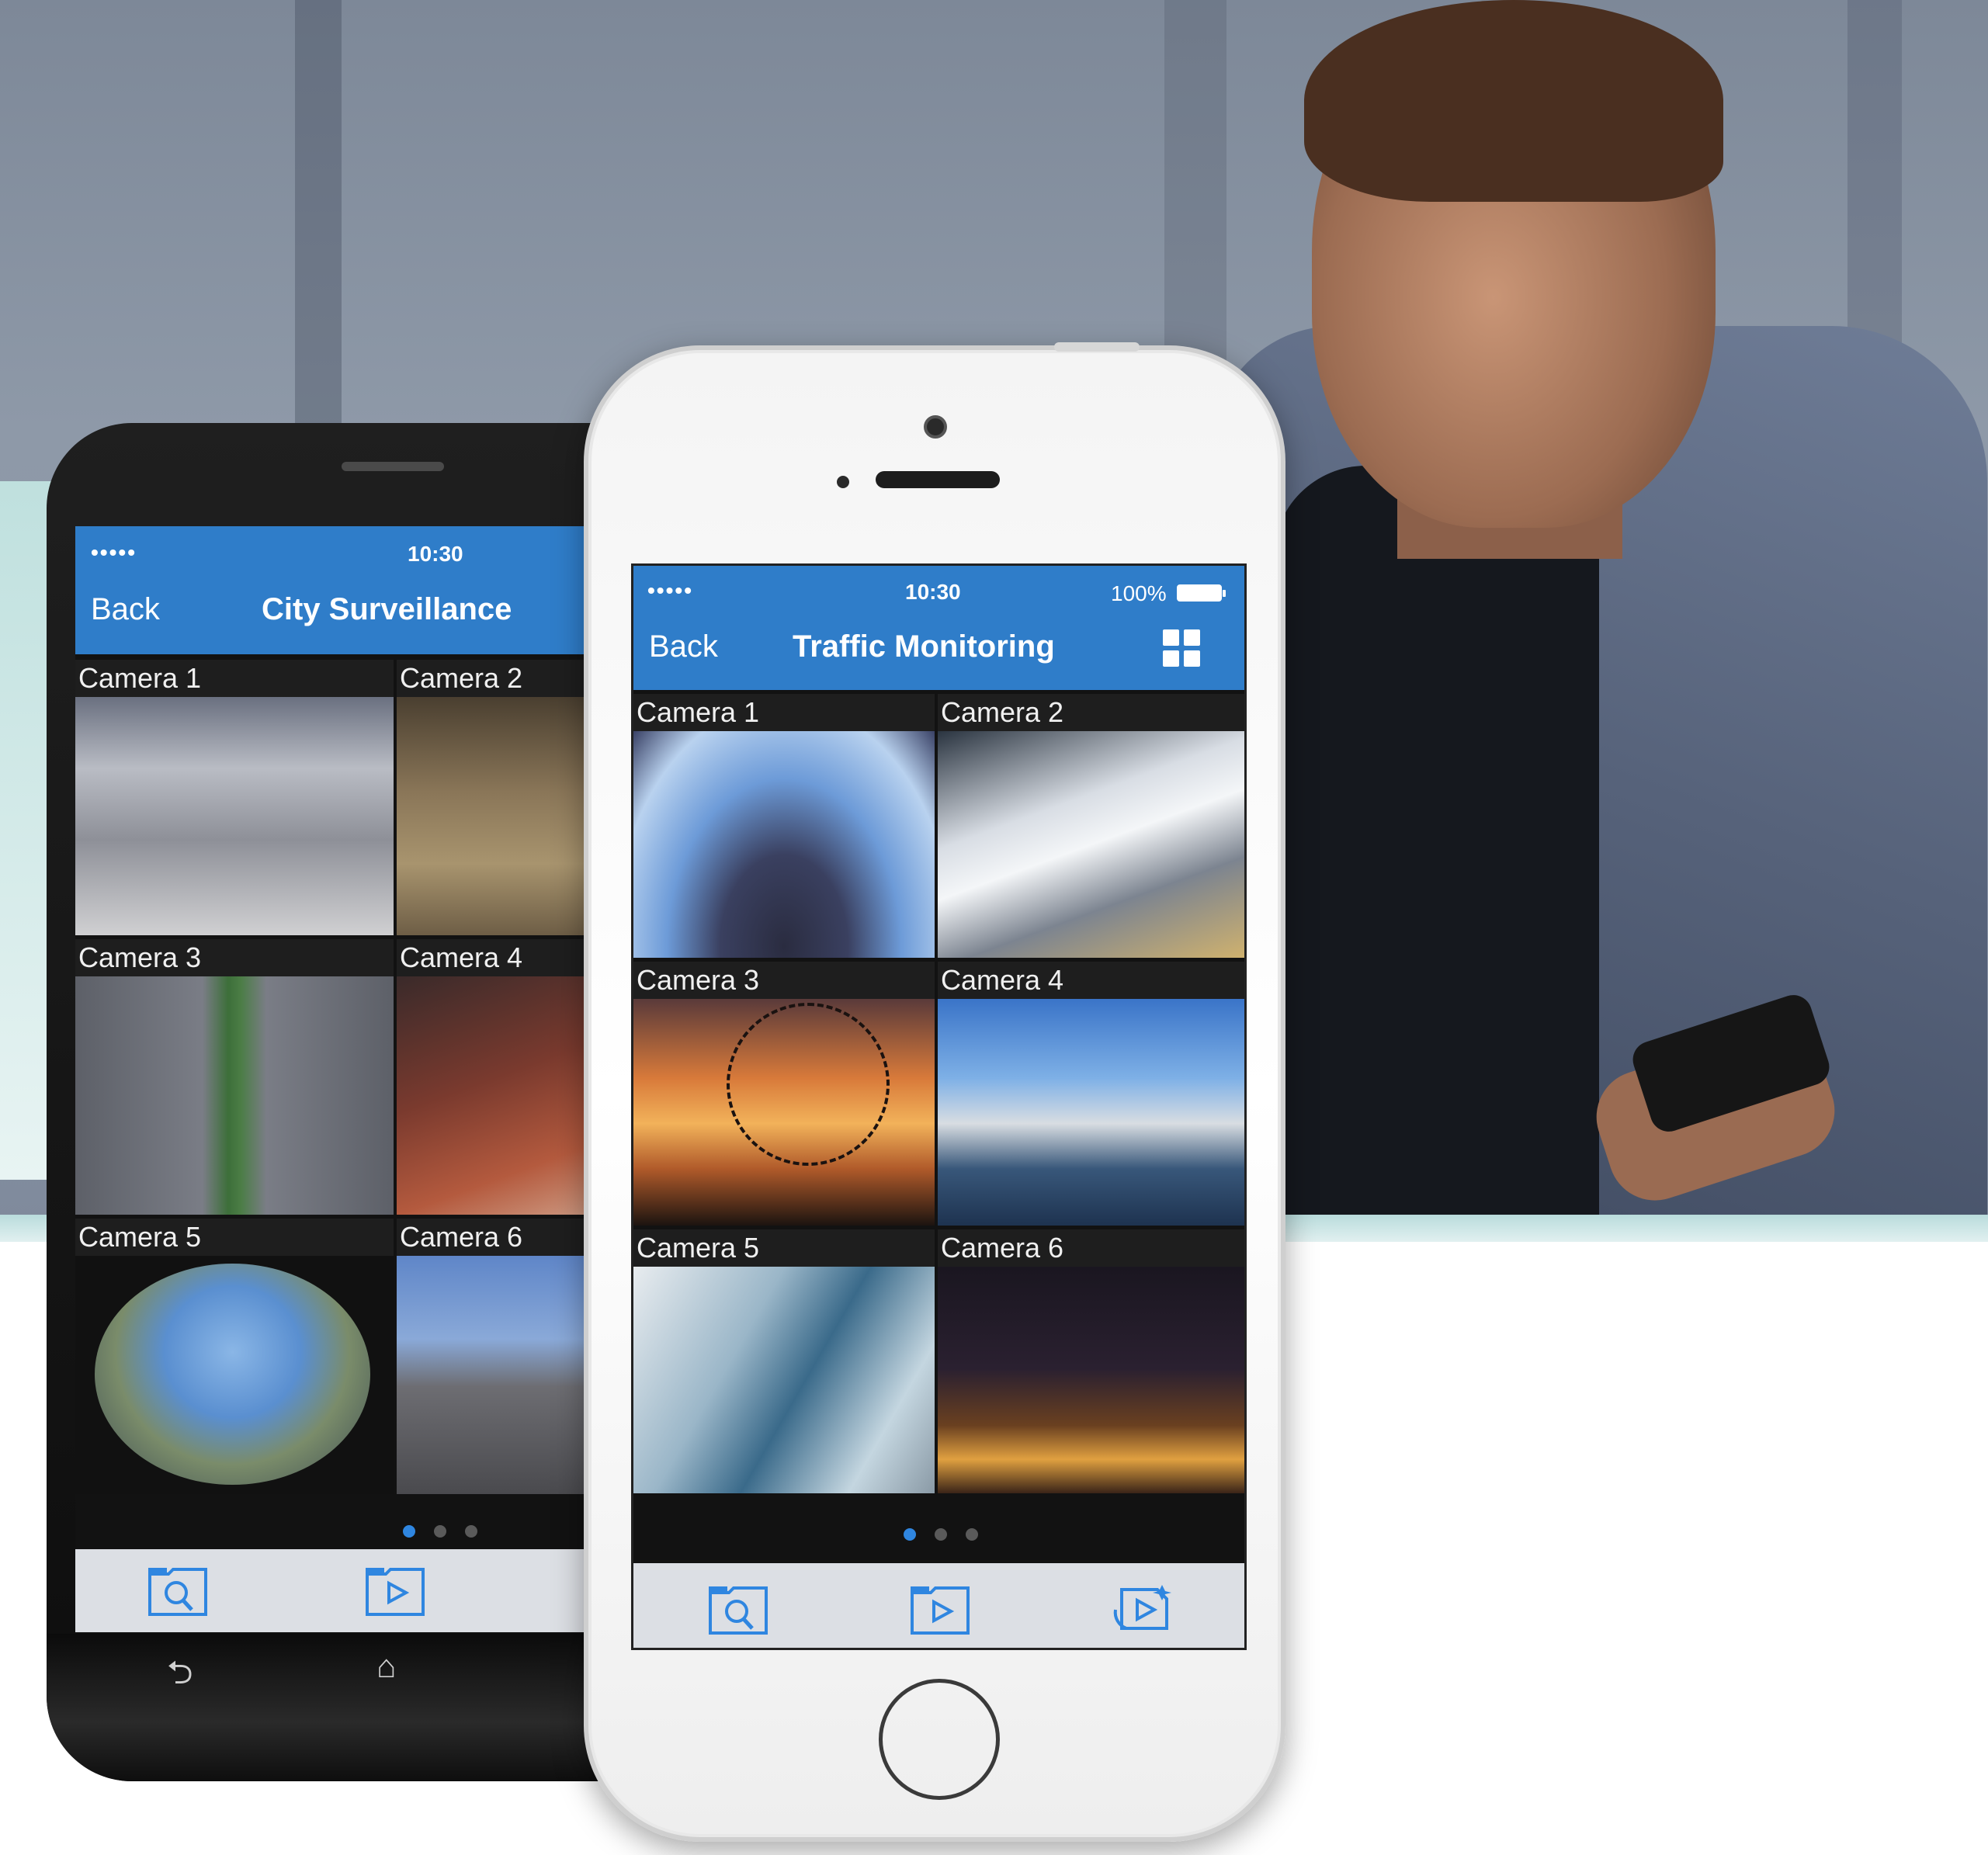 This screenshot has width=1988, height=1855. What do you see at coordinates (784, 845) in the screenshot?
I see `camera-feed-eiffel` at bounding box center [784, 845].